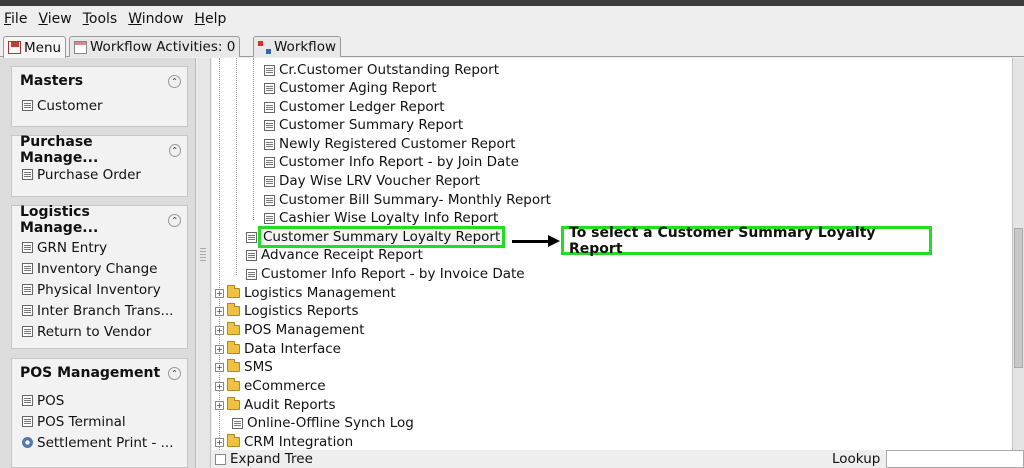  I want to click on tree-node-label: Logistics Management, so click(320, 293).